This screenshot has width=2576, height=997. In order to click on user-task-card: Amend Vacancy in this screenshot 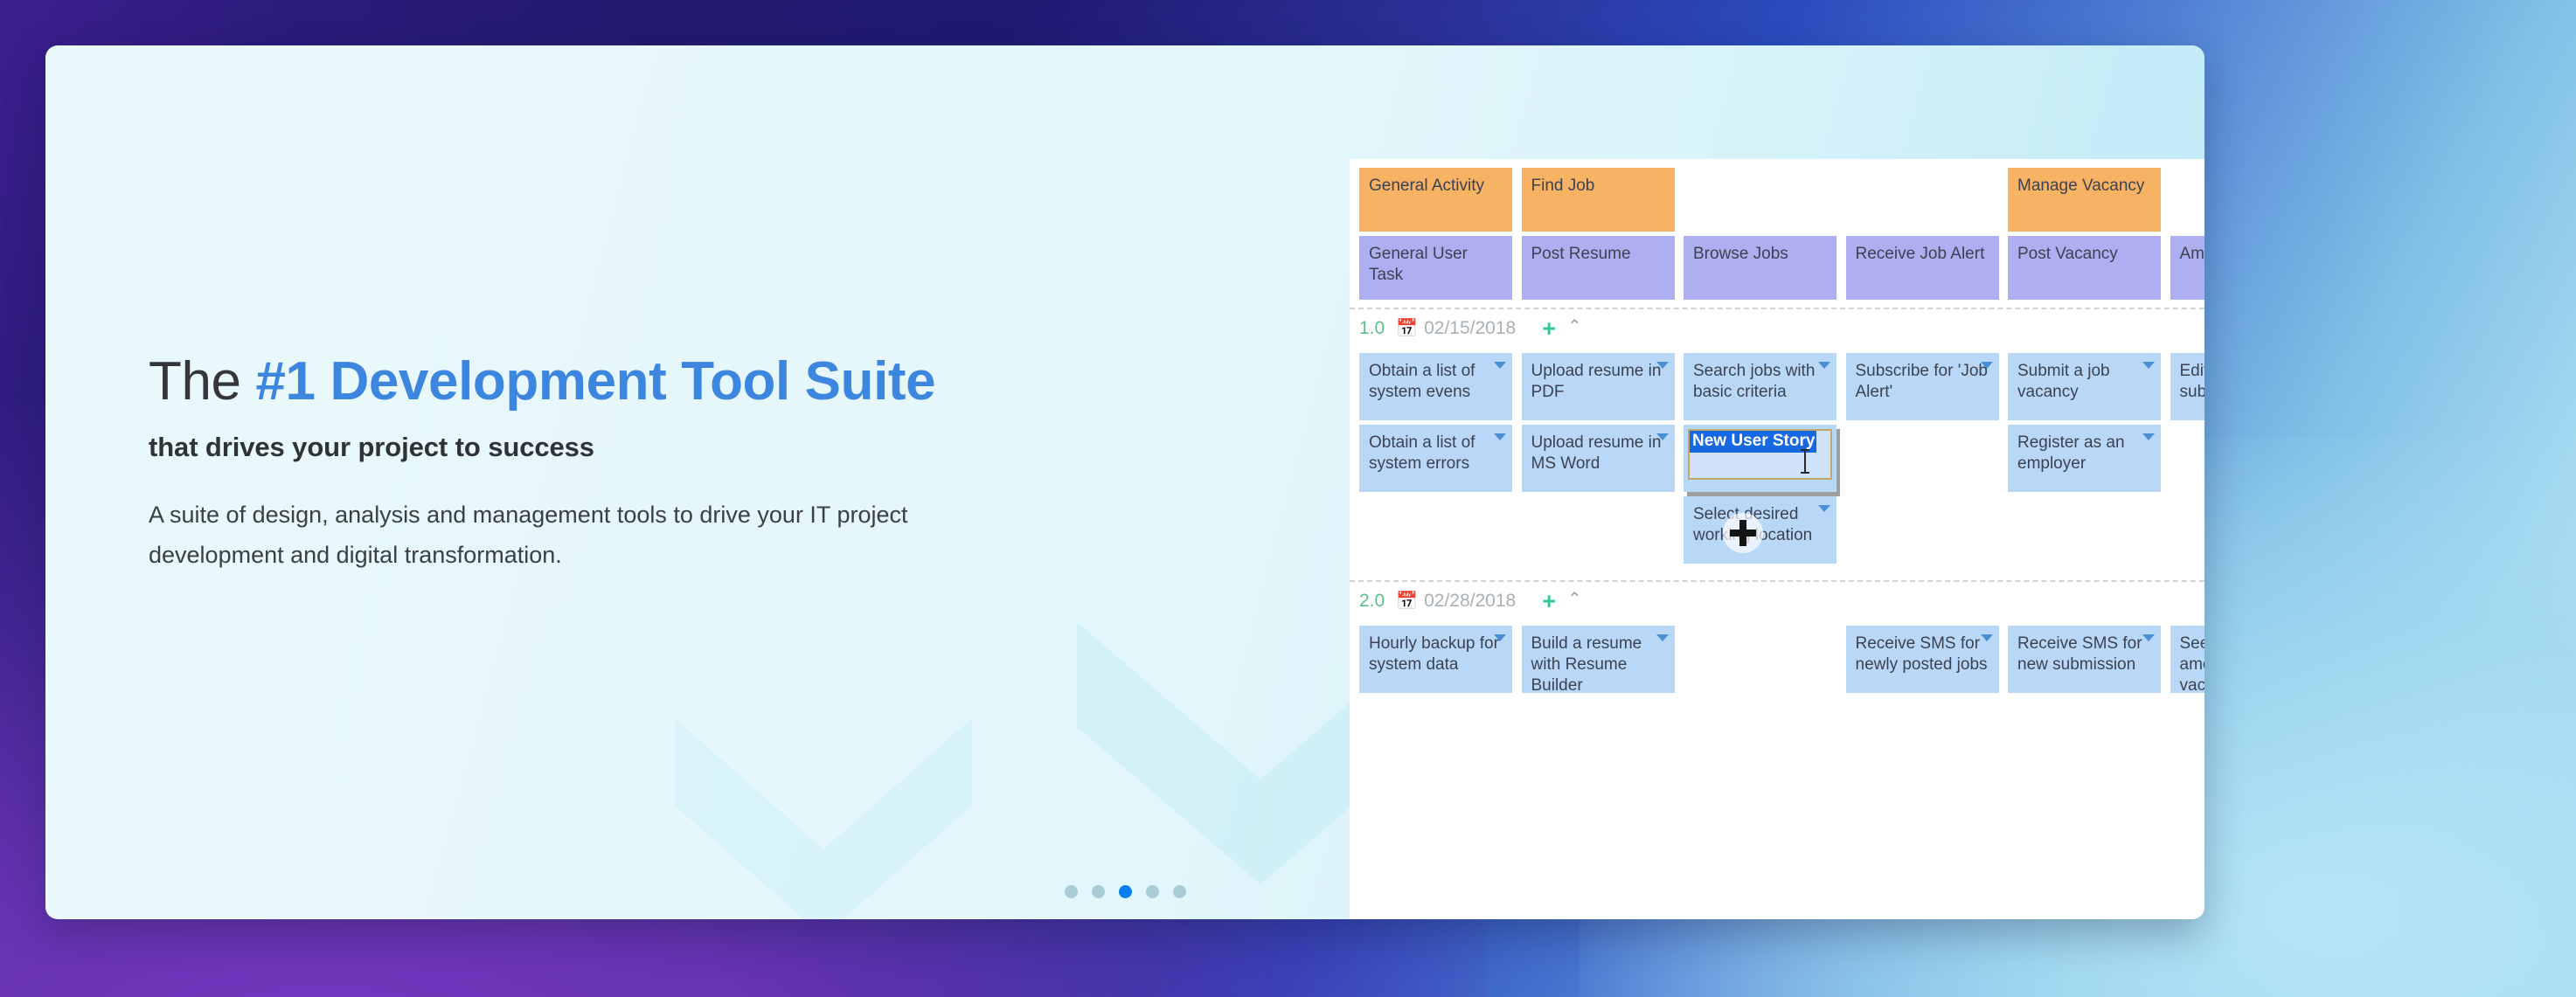, I will do `click(2187, 268)`.